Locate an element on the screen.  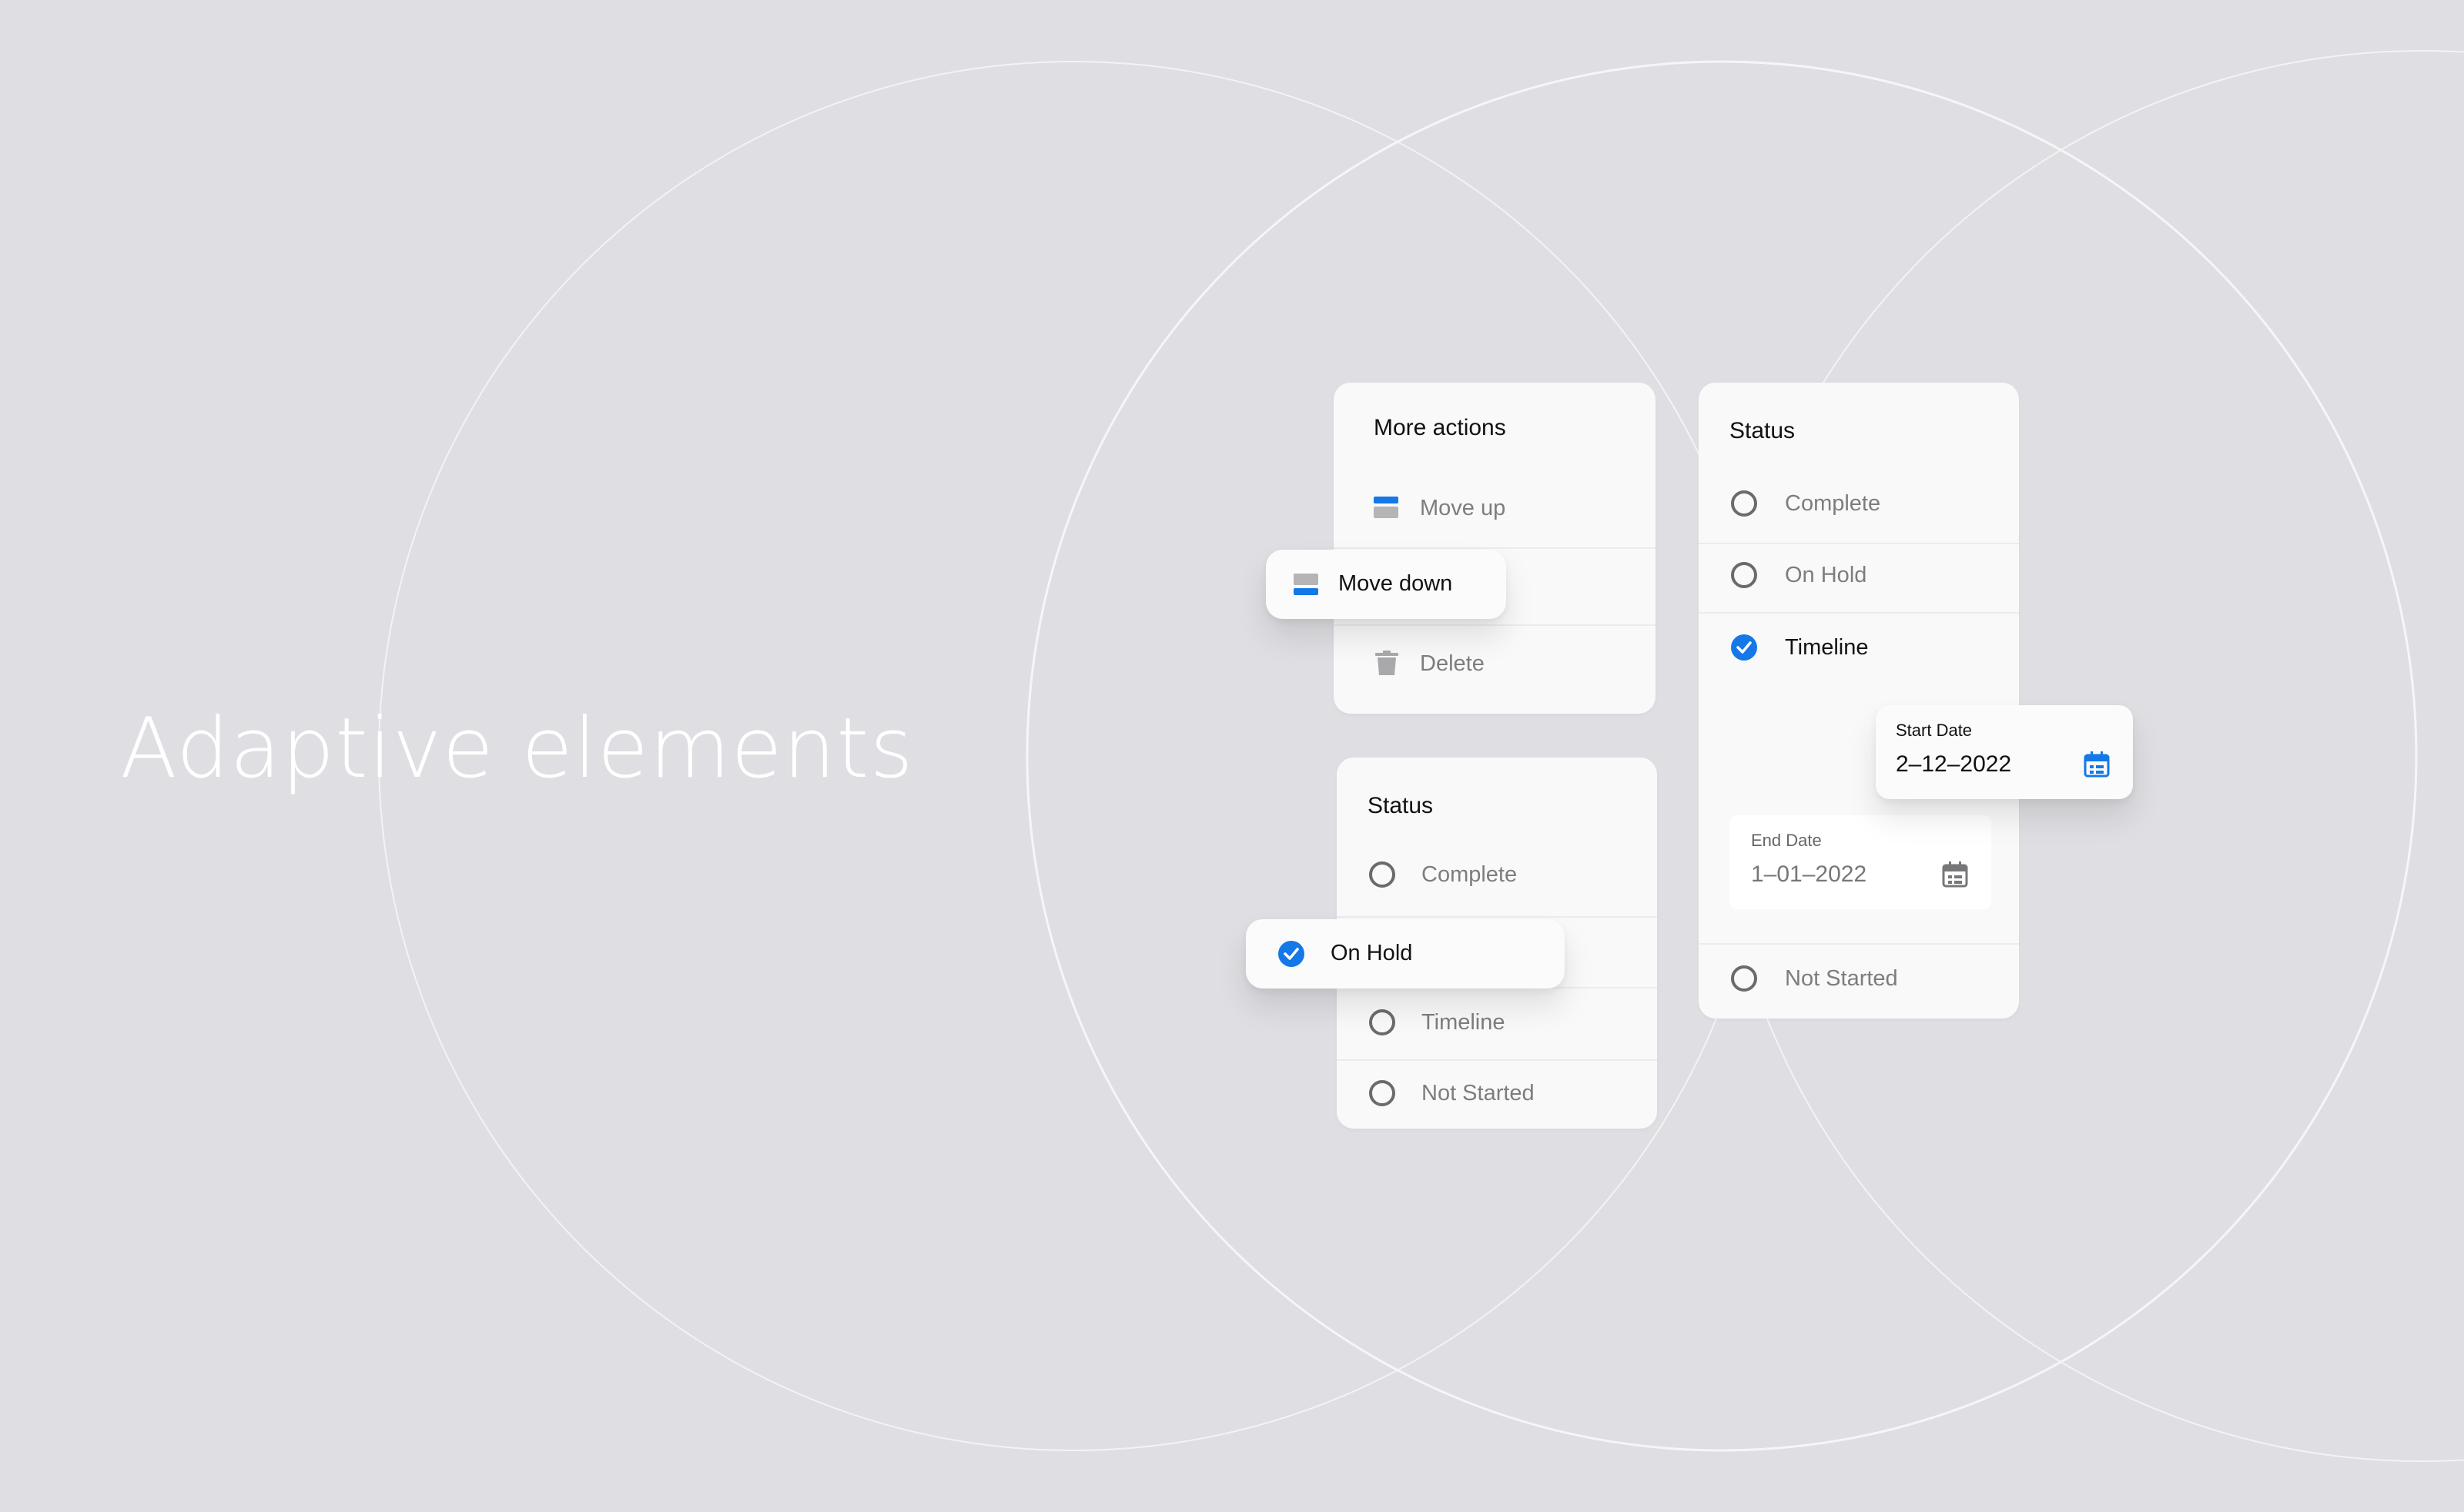
start-date-field: Start Date 2–12–2022 is located at coordinates (2004, 752).